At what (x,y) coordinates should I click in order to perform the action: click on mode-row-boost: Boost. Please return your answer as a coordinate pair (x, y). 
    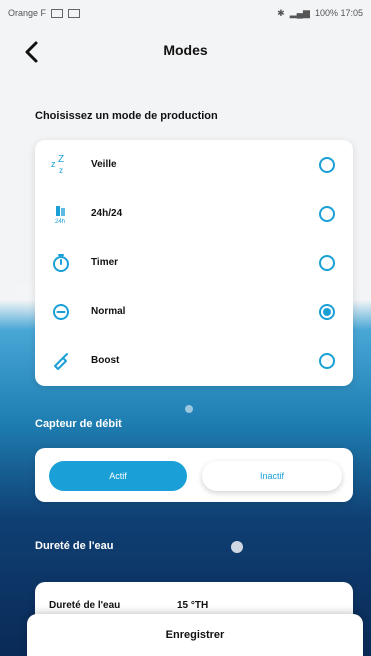
    Looking at the image, I should click on (194, 360).